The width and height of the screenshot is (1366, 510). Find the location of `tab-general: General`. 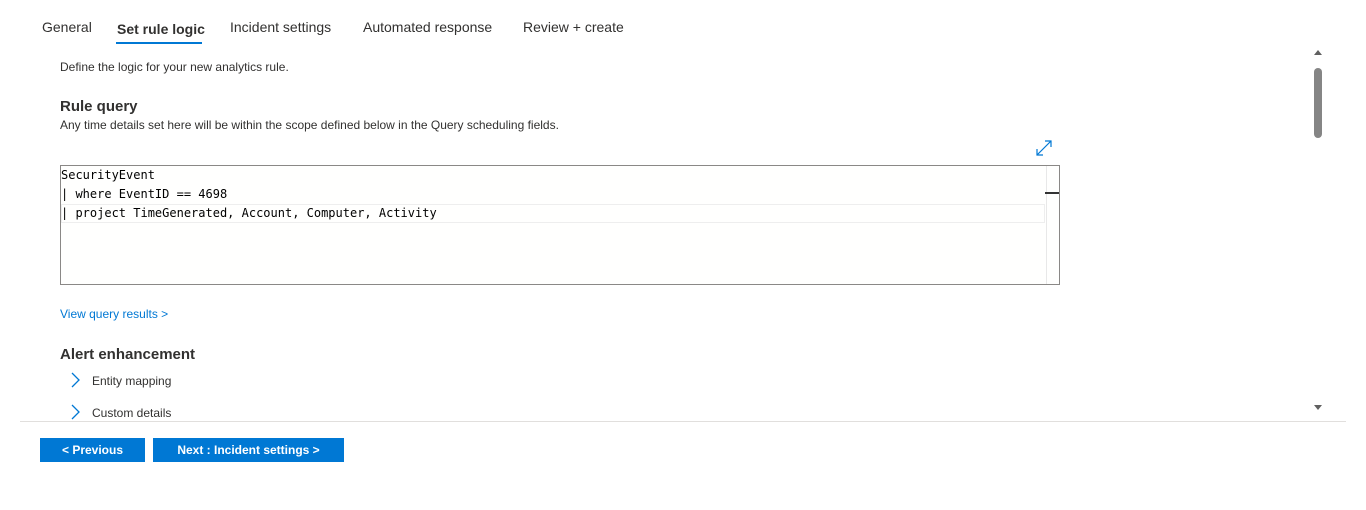

tab-general: General is located at coordinates (67, 30).